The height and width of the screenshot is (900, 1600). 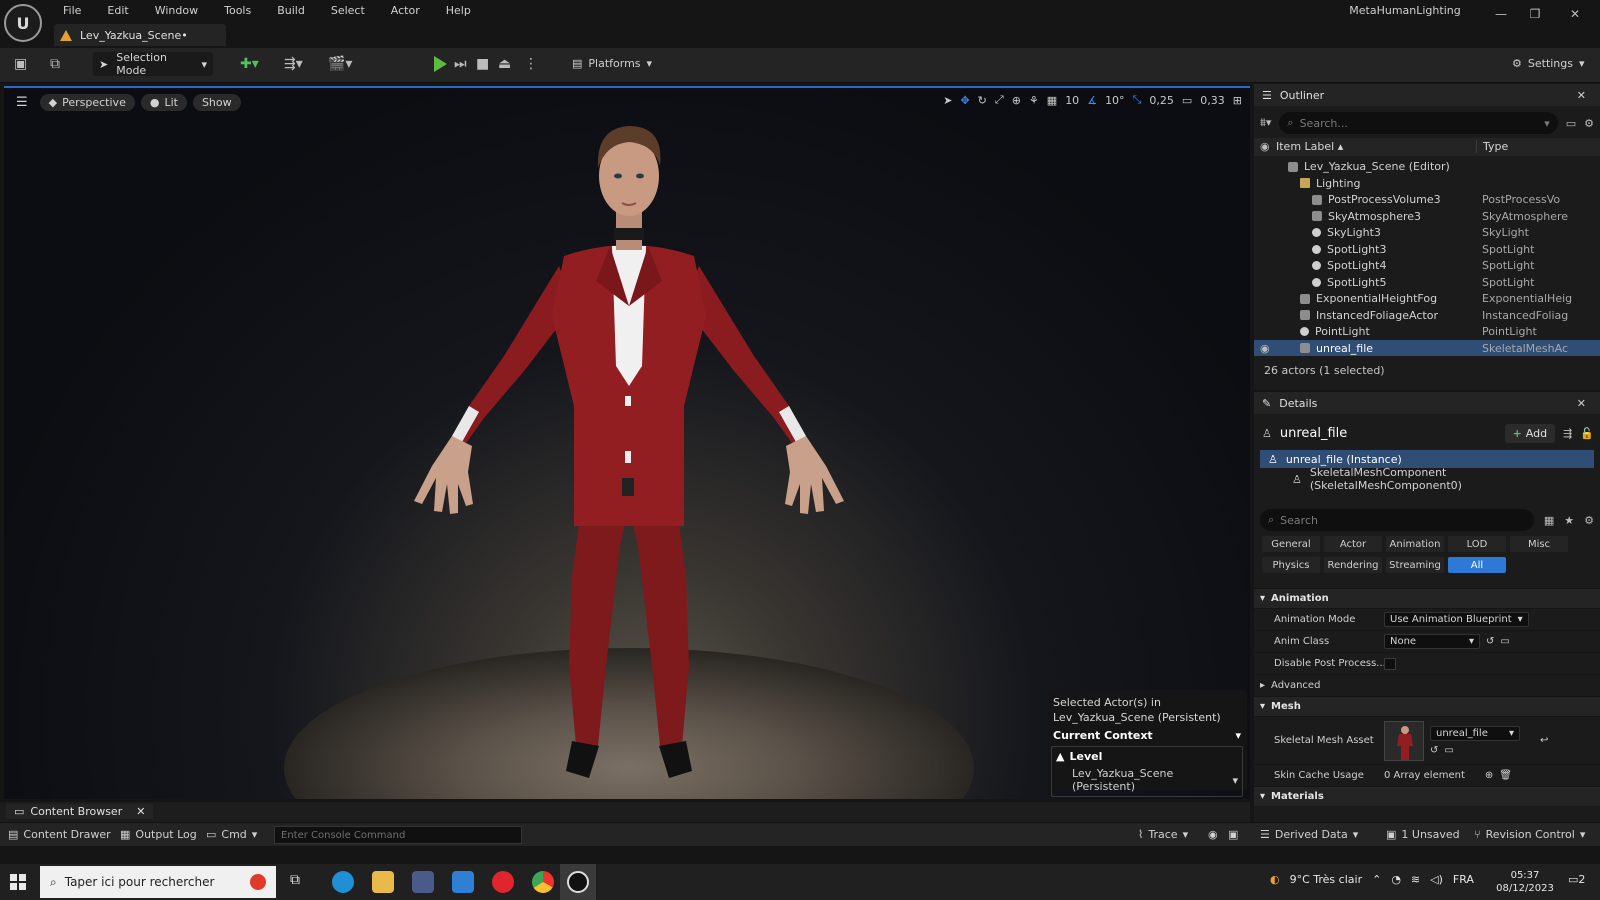 I want to click on category-tab-rendering: Rendering, so click(x=1353, y=565).